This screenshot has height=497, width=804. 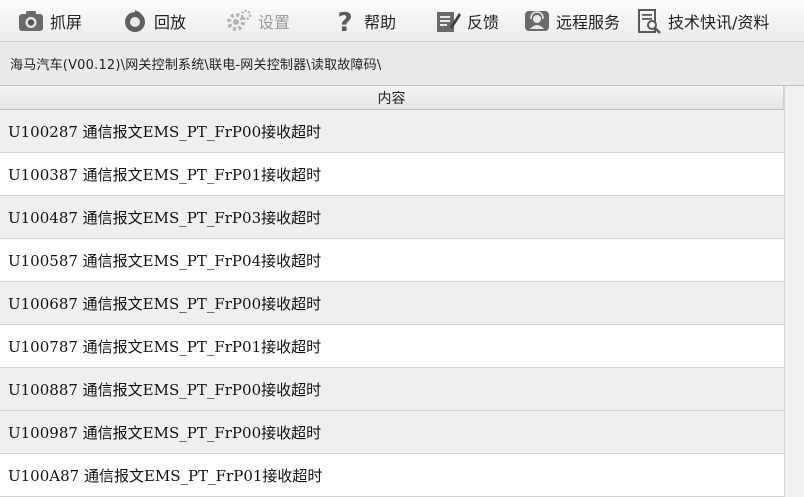 What do you see at coordinates (794, 291) in the screenshot?
I see `scrollbar` at bounding box center [794, 291].